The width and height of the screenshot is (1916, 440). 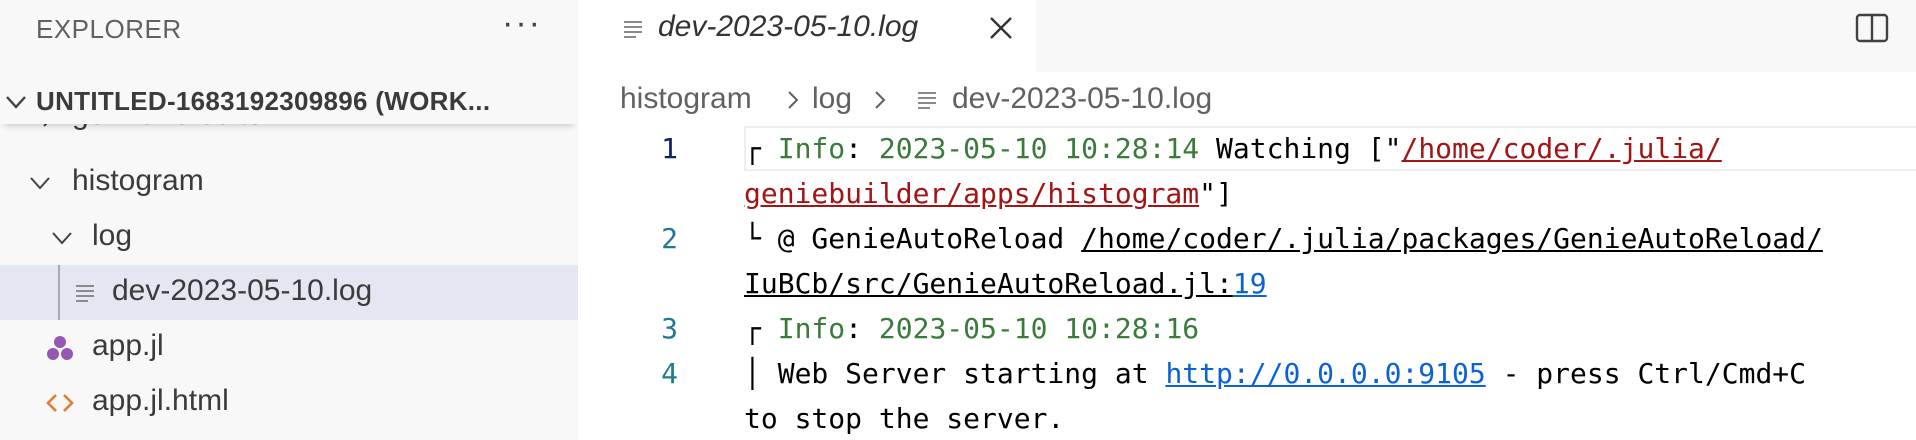 What do you see at coordinates (1039, 148) in the screenshot?
I see `timestamp-token: 2023-05-10 10:28:14` at bounding box center [1039, 148].